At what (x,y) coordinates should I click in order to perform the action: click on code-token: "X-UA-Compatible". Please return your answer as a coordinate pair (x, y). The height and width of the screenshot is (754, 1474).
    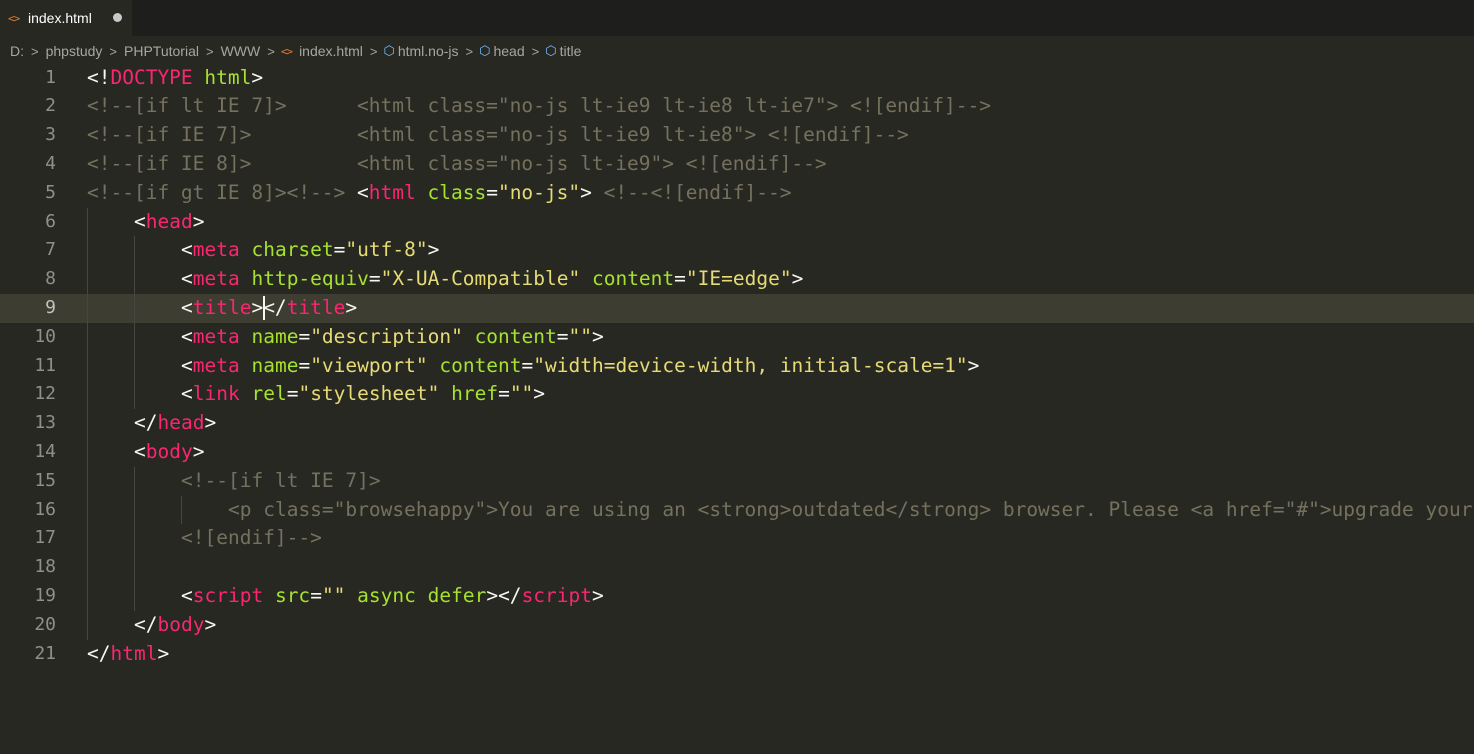
    Looking at the image, I should click on (480, 279).